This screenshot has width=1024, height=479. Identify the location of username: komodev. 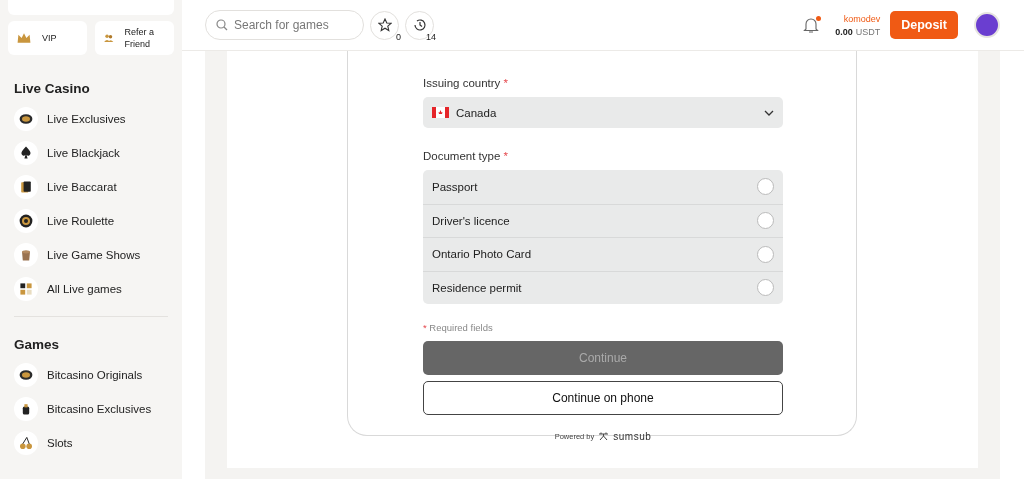
(862, 18).